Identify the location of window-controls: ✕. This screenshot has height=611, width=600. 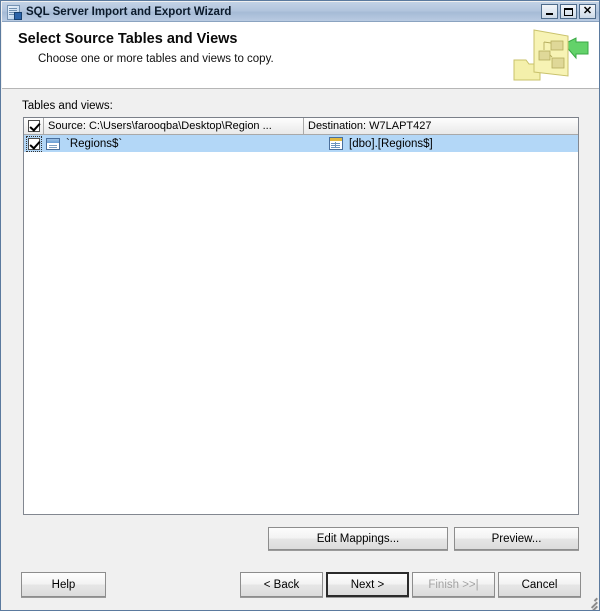
(568, 11).